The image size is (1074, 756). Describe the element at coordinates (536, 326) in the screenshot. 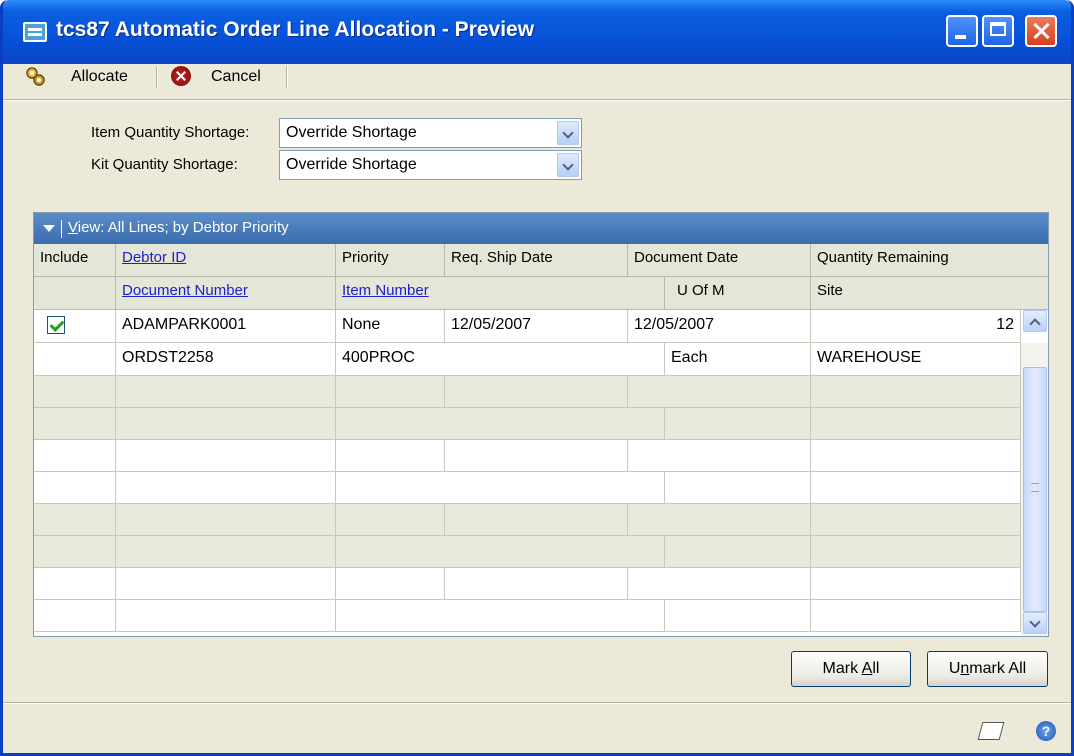

I see `req-ship-date-cell: 12/05/2007` at that location.